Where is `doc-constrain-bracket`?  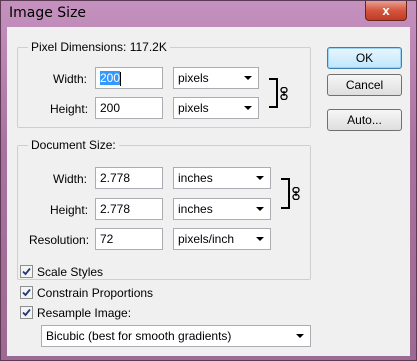
doc-constrain-bracket is located at coordinates (285, 193).